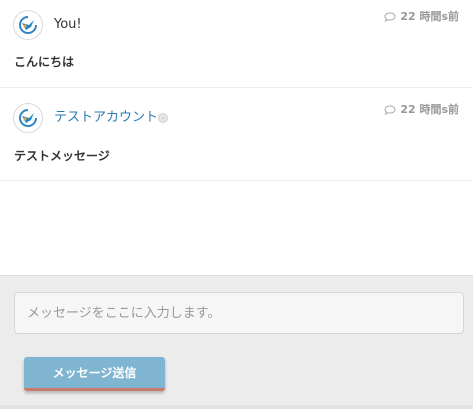  What do you see at coordinates (106, 118) in the screenshot?
I see `sender-name-link: テストアカウント` at bounding box center [106, 118].